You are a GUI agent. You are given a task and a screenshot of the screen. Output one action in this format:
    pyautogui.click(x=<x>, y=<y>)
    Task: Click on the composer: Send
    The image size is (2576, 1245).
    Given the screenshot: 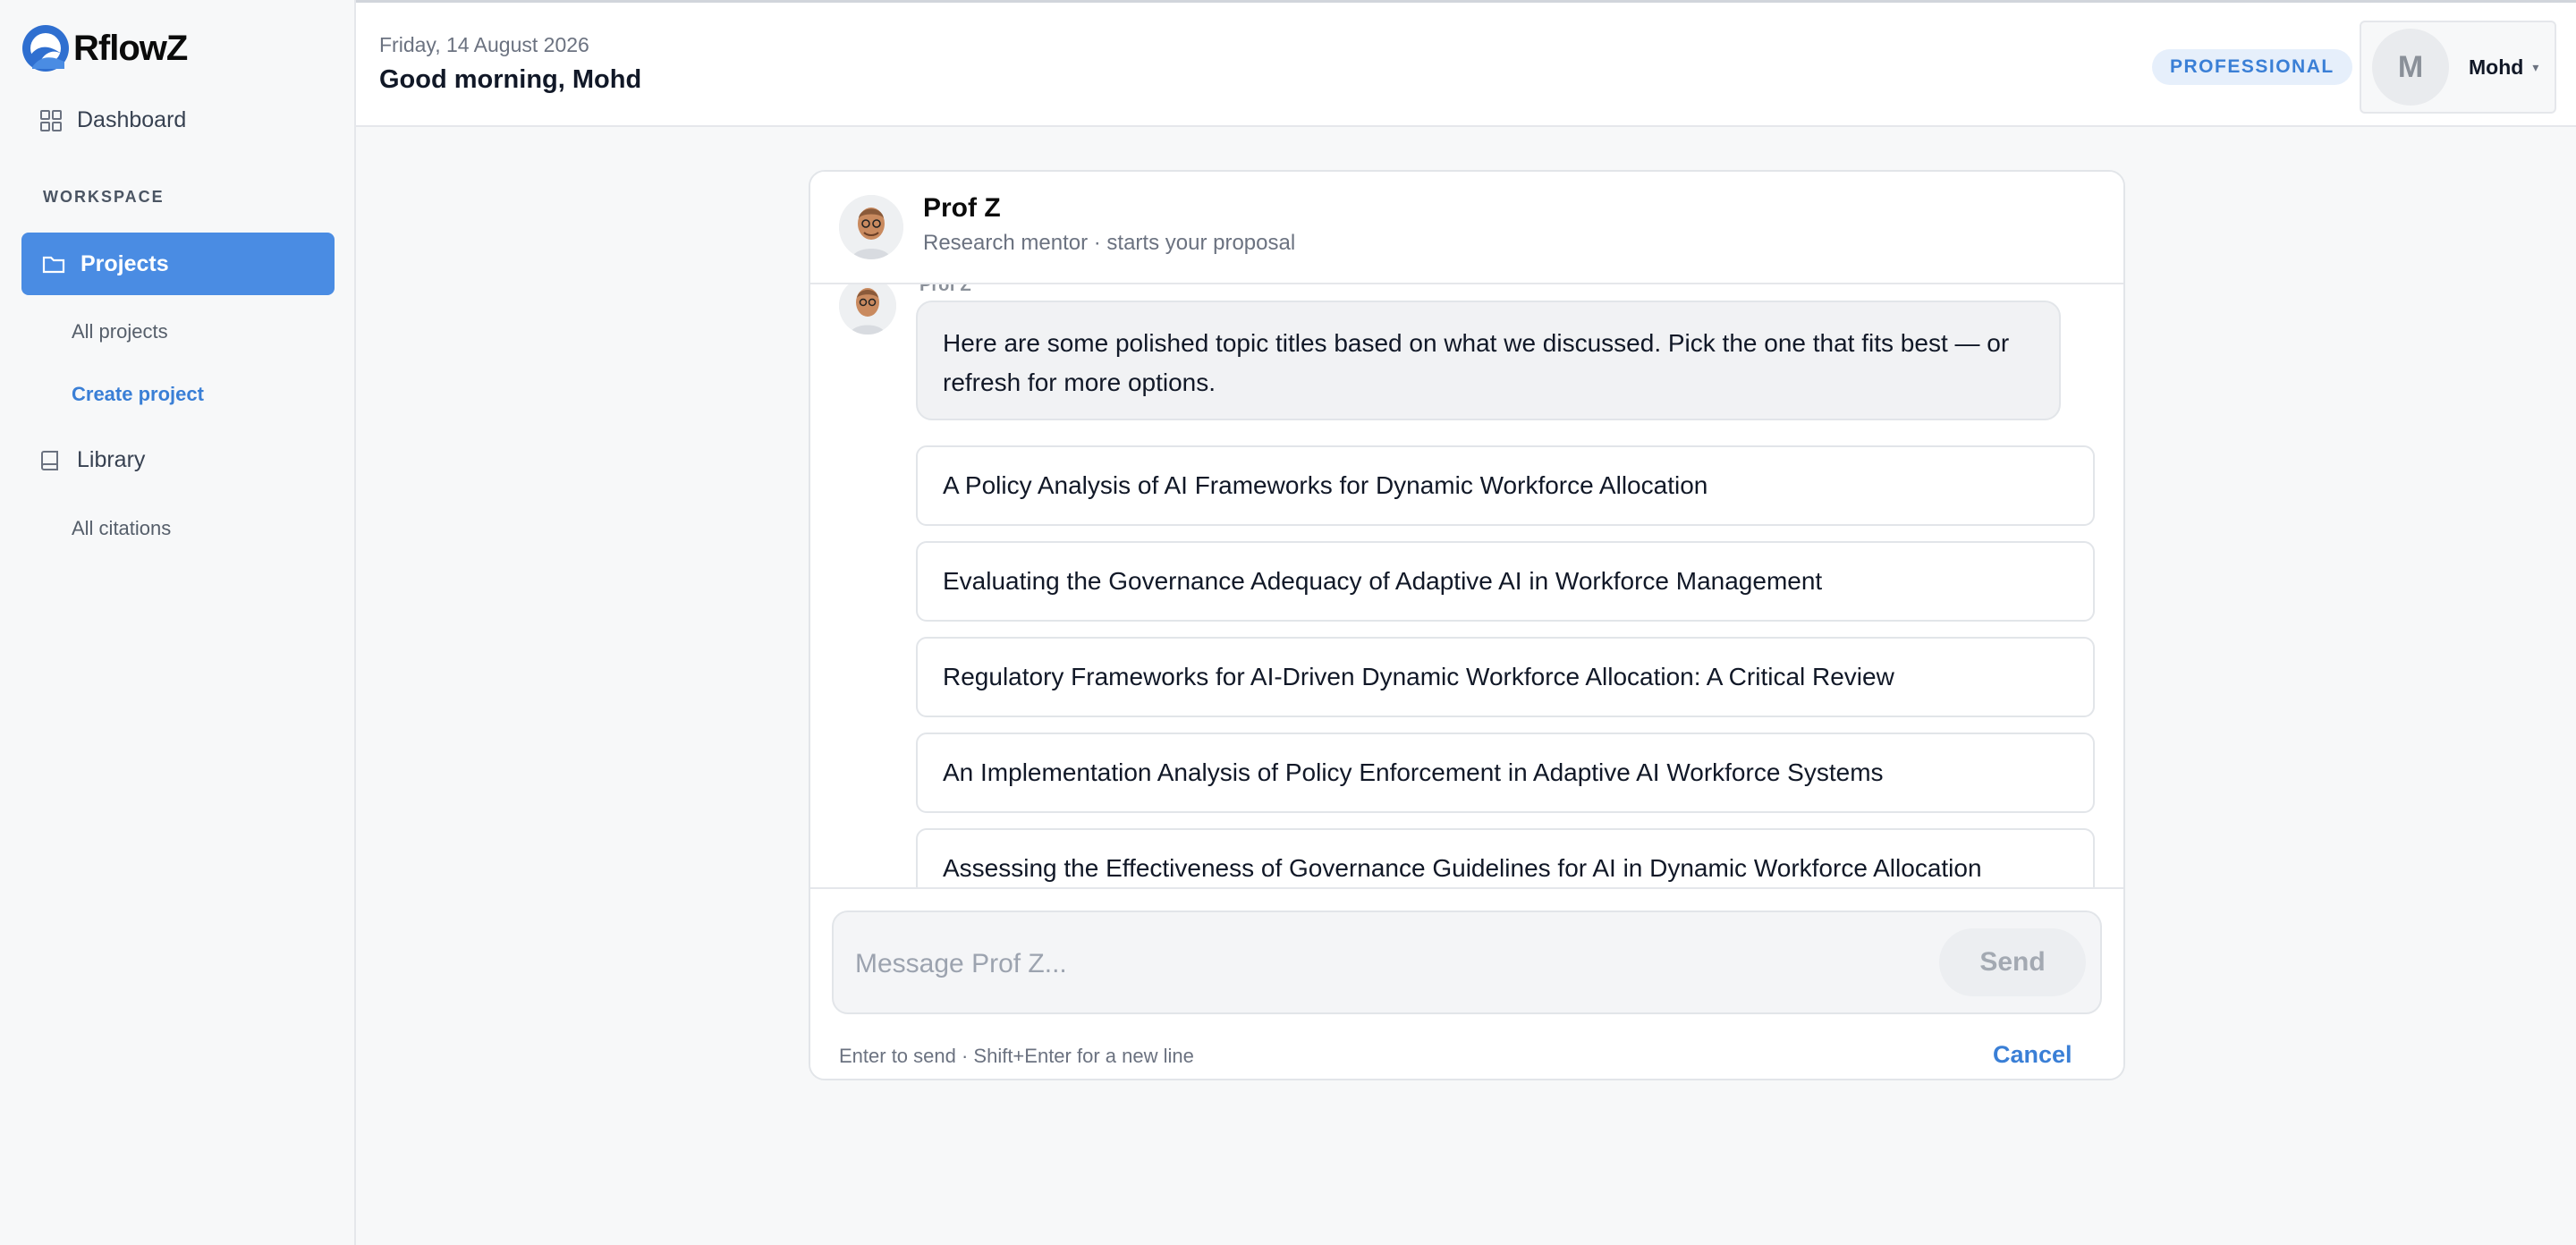 What is the action you would take?
    pyautogui.click(x=1467, y=962)
    